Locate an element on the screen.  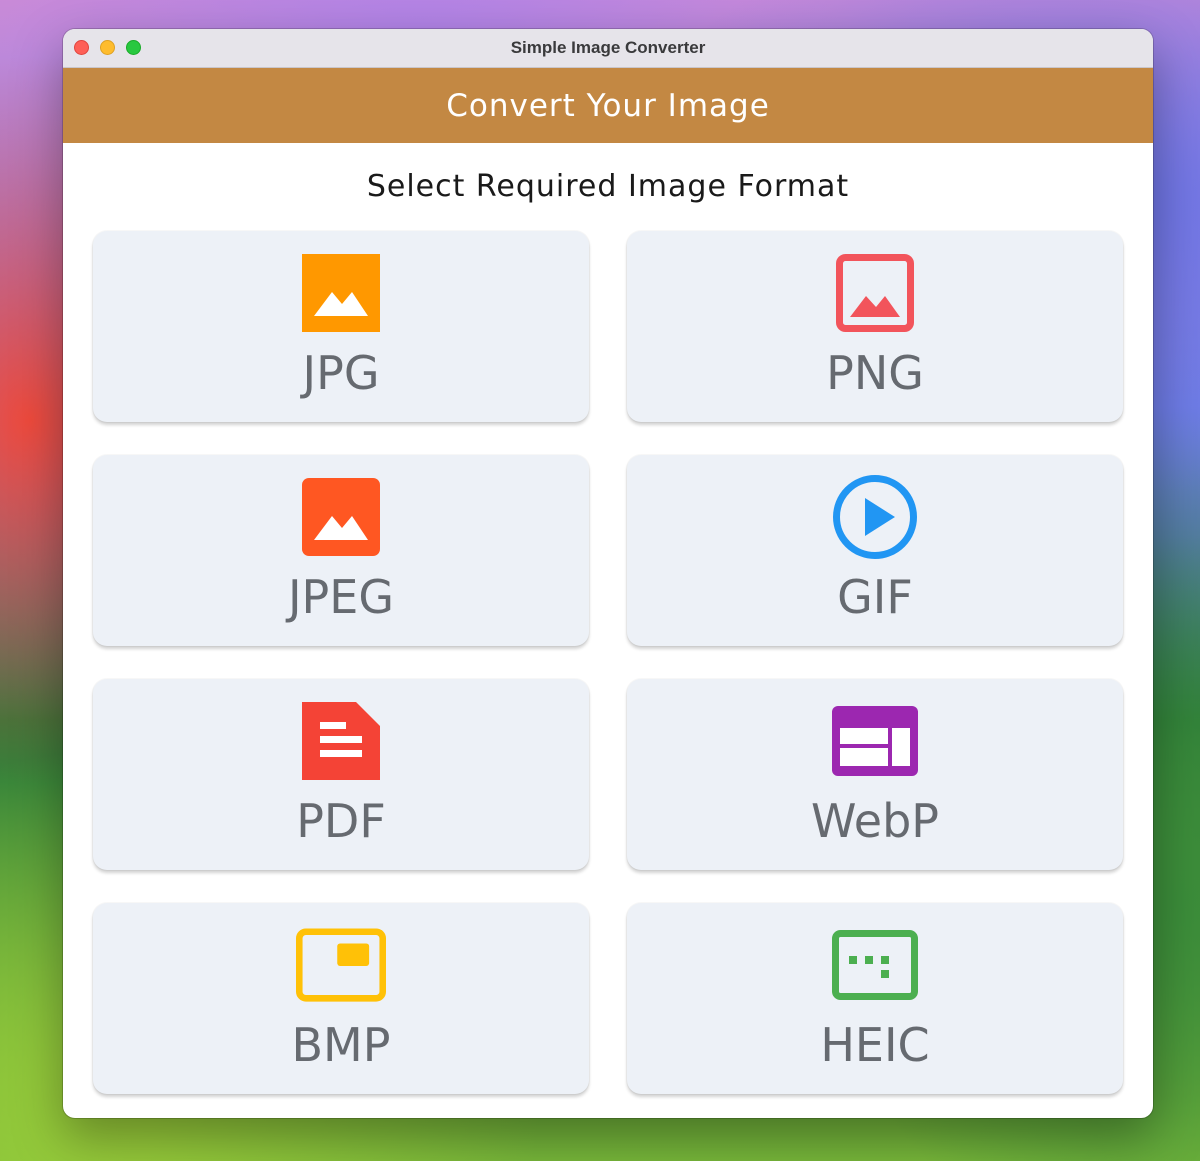
format-card-jpeg: JPEG is located at coordinates (341, 550).